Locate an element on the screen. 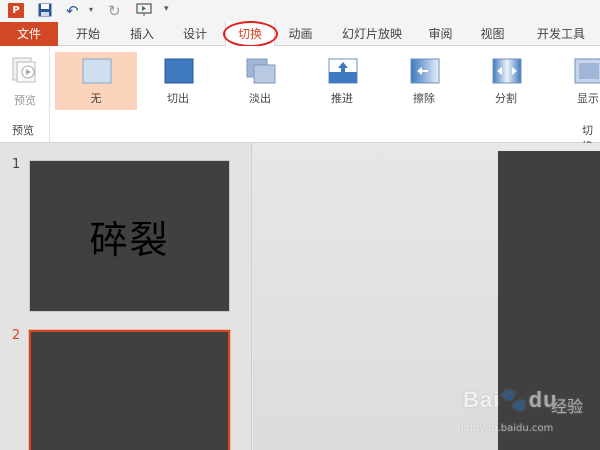  preview-group: 预览 预览 is located at coordinates (25, 94).